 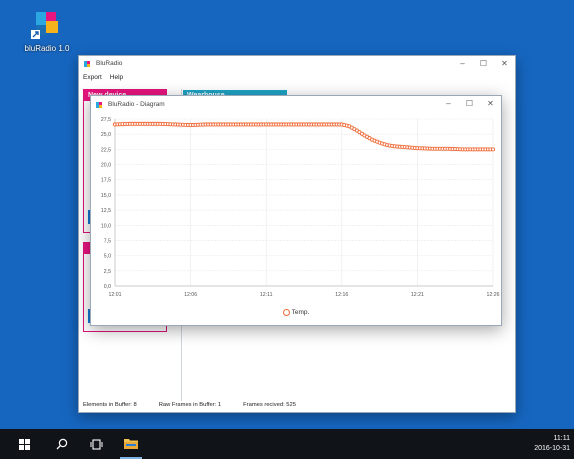 What do you see at coordinates (47, 48) in the screenshot?
I see `desktop-icon-label: bluRadio 1.0` at bounding box center [47, 48].